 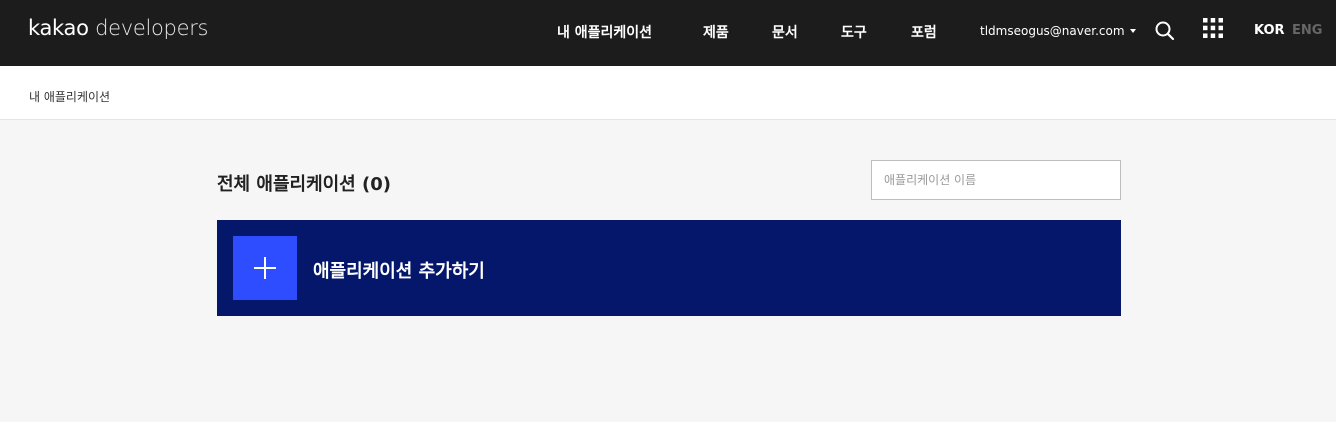 What do you see at coordinates (399, 271) in the screenshot?
I see `add-application-label: 애플리케이션 추가하기` at bounding box center [399, 271].